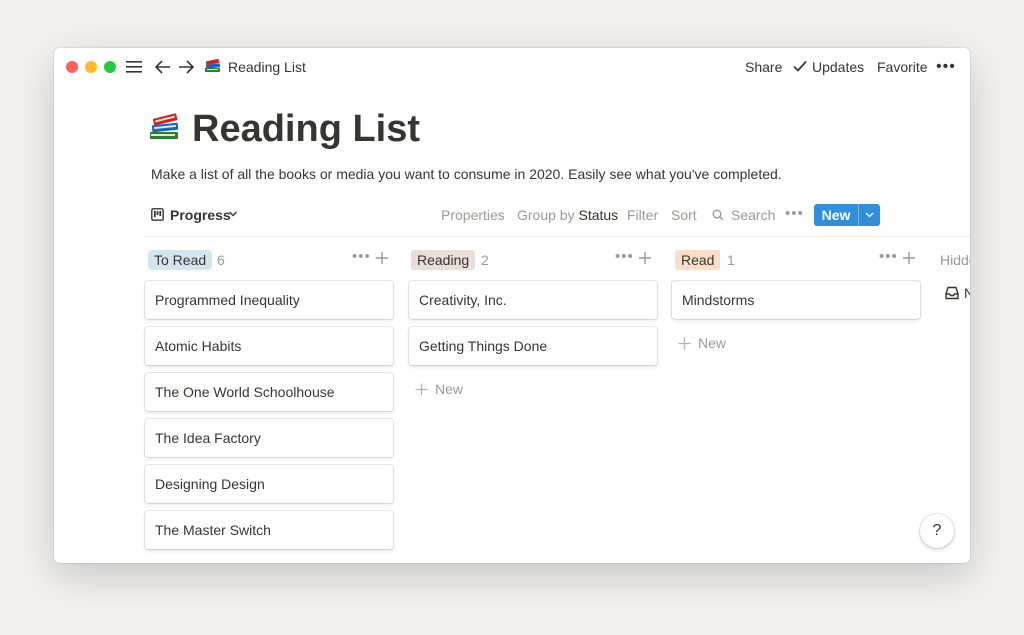 Image resolution: width=1024 pixels, height=635 pixels. What do you see at coordinates (533, 300) in the screenshot?
I see `board-card: Creativity, Inc.` at bounding box center [533, 300].